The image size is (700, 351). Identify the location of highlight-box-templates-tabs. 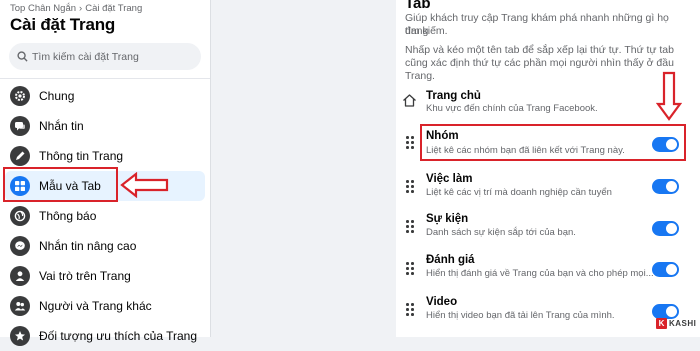
(60, 184).